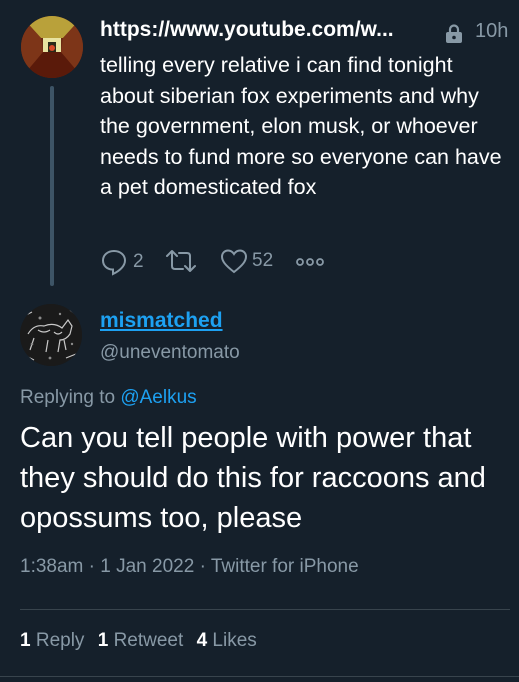 The height and width of the screenshot is (682, 519). What do you see at coordinates (259, 676) in the screenshot?
I see `bottom-divider` at bounding box center [259, 676].